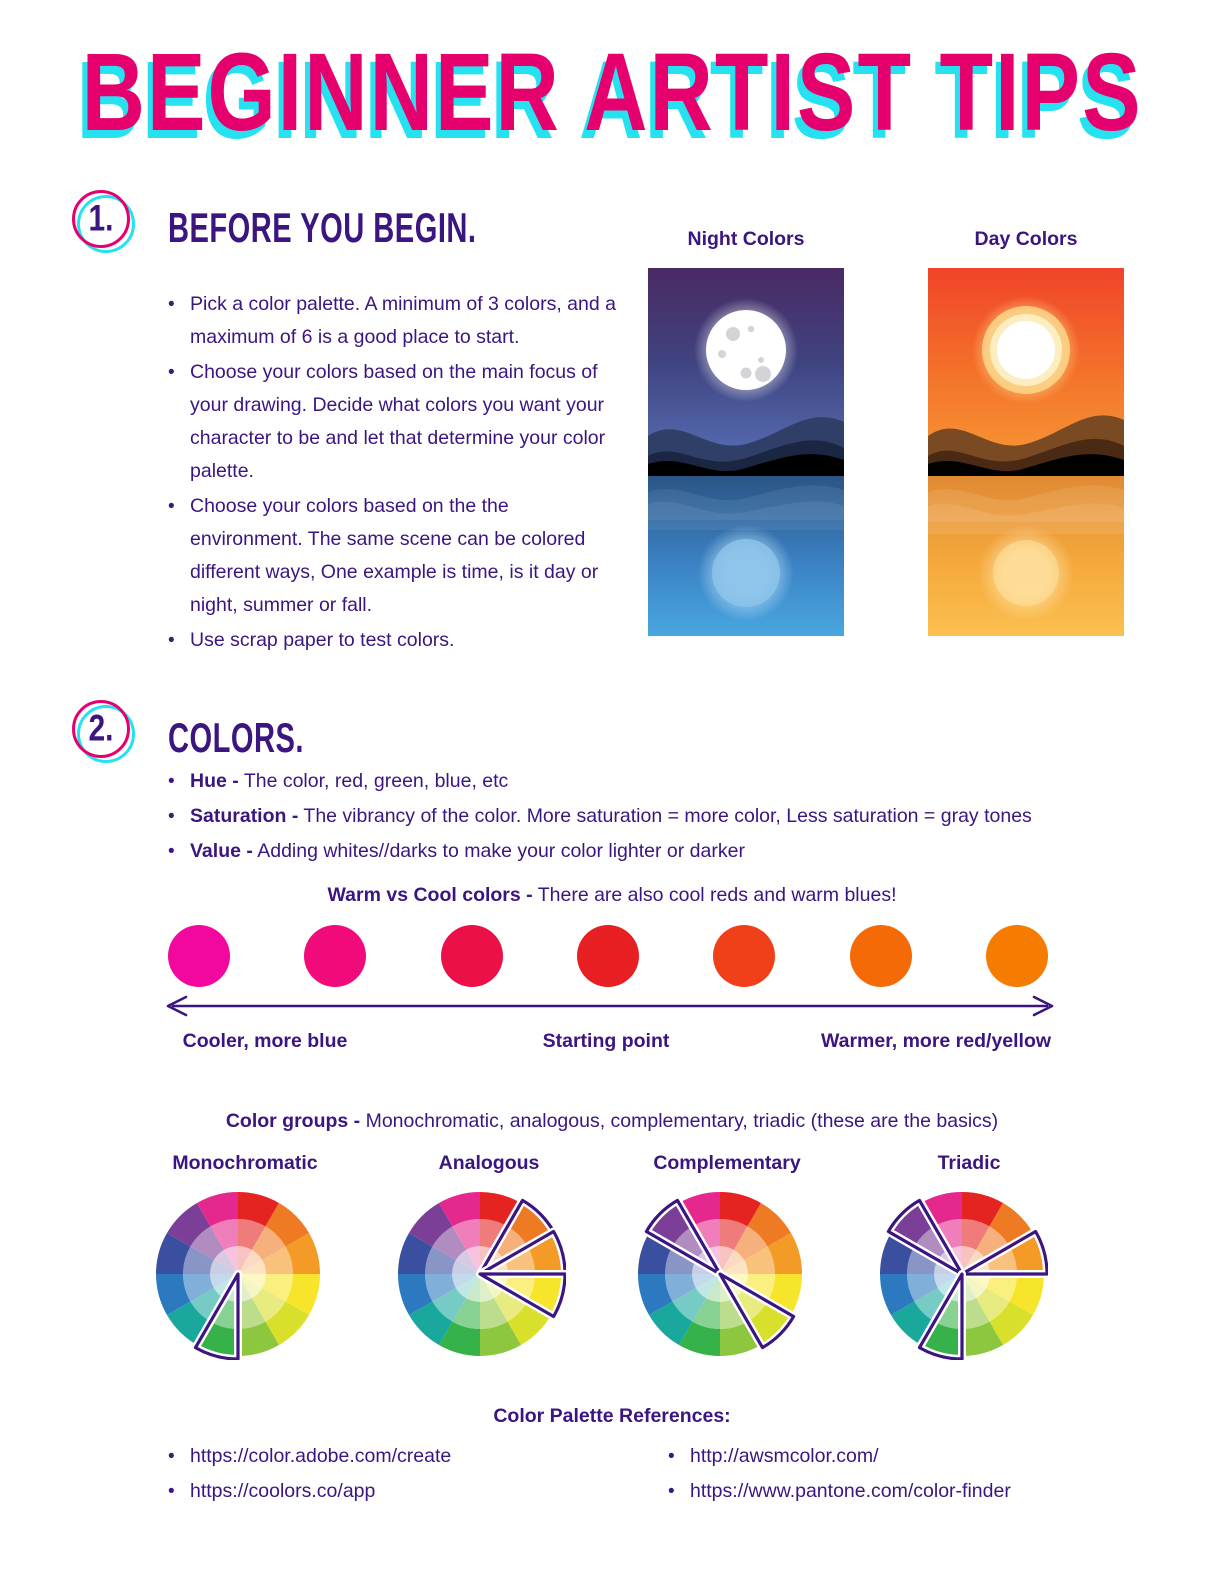  I want to click on color-wheel-complementary, so click(720, 1276).